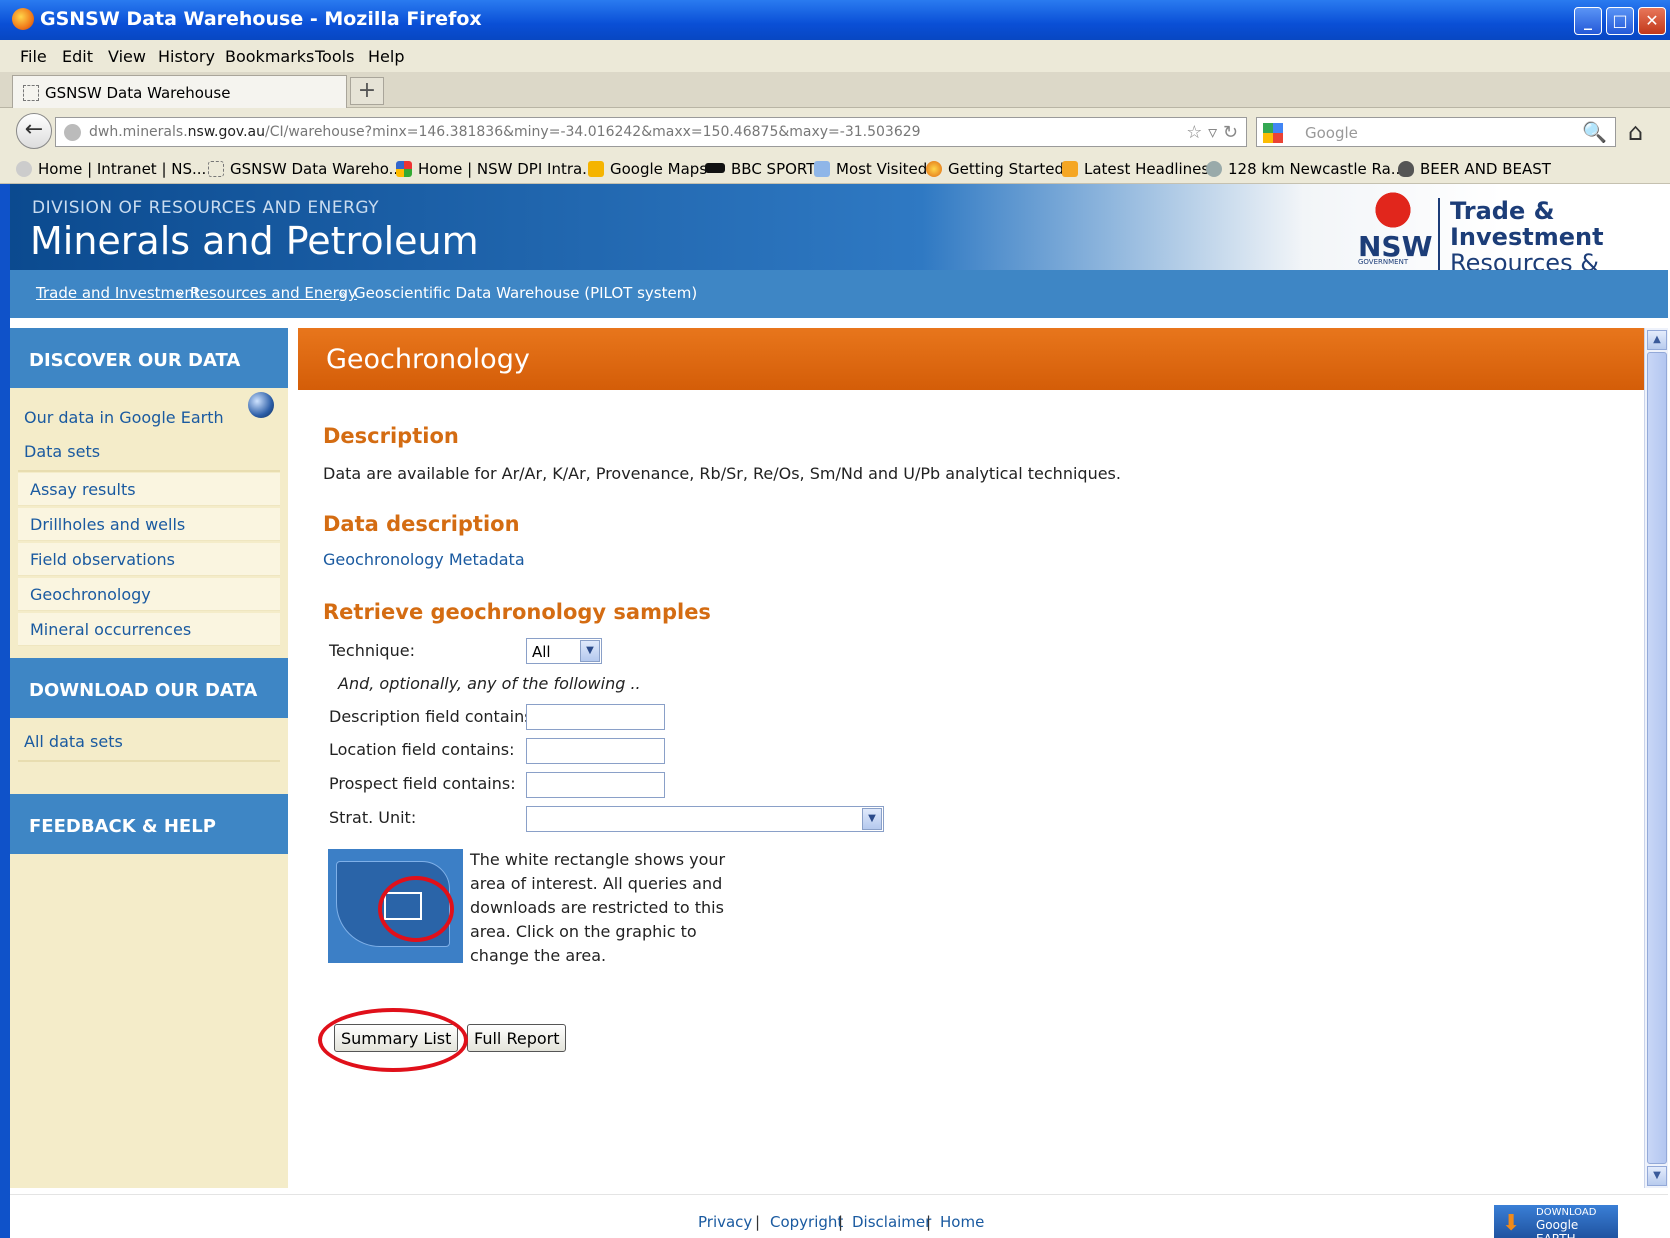 This screenshot has width=1670, height=1238. Describe the element at coordinates (149, 489) in the screenshot. I see `sidebar-item-assay-results: Assay results` at that location.